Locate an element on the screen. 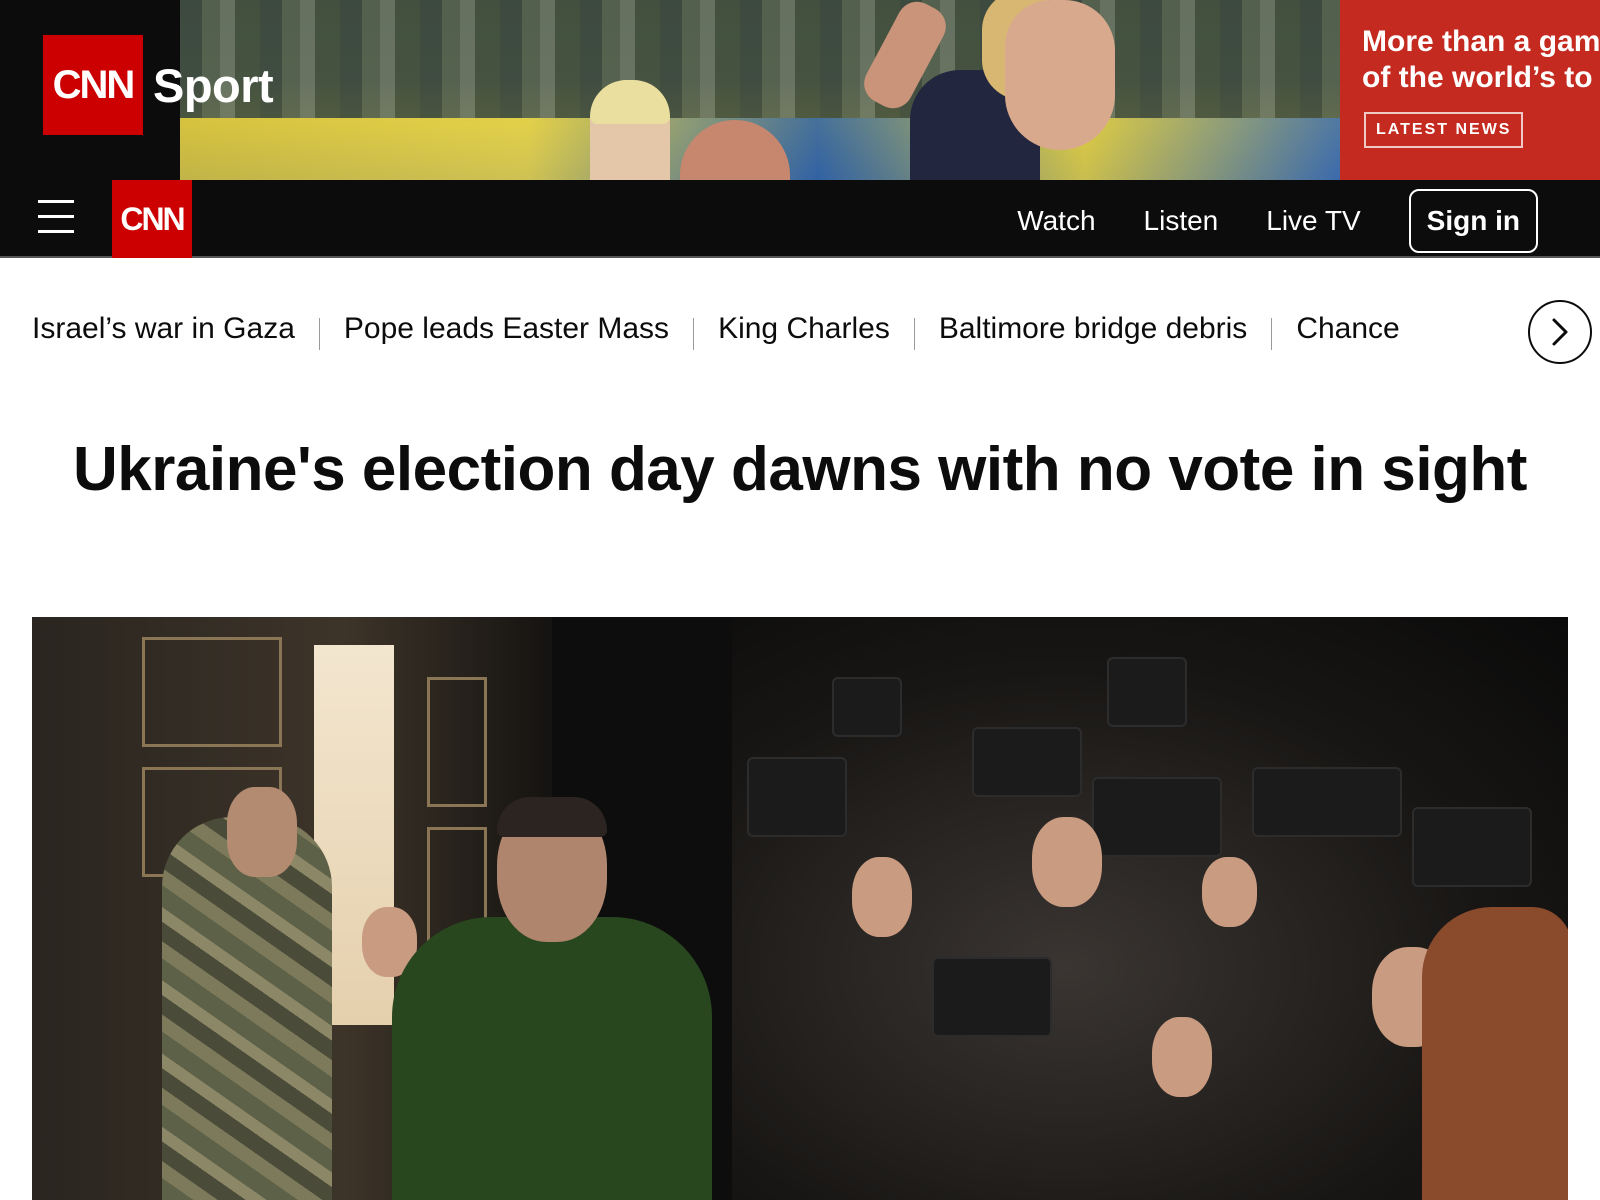  trending-item-pope: Pope leads Easter Mass is located at coordinates (506, 329).